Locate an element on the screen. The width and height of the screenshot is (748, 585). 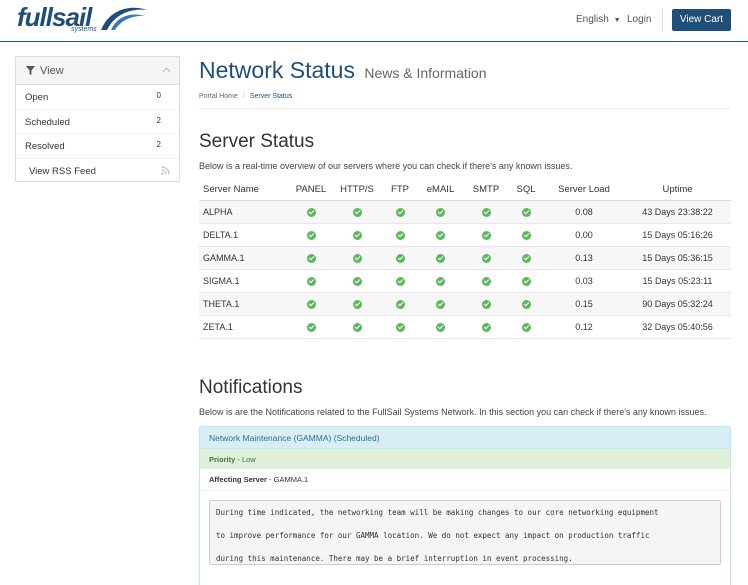
sidebar-item-scheduled: Scheduled 2 is located at coordinates (97, 122).